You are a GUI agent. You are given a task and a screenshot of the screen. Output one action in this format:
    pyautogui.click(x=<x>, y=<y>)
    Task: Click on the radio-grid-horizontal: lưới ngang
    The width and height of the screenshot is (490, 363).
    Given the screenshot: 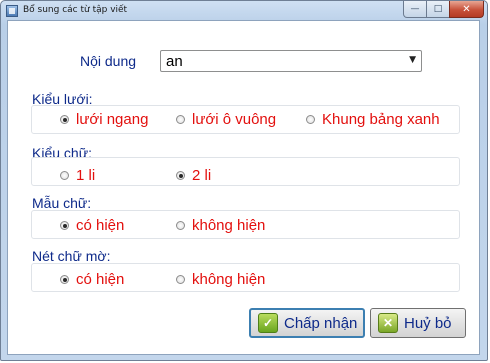 What is the action you would take?
    pyautogui.click(x=104, y=119)
    